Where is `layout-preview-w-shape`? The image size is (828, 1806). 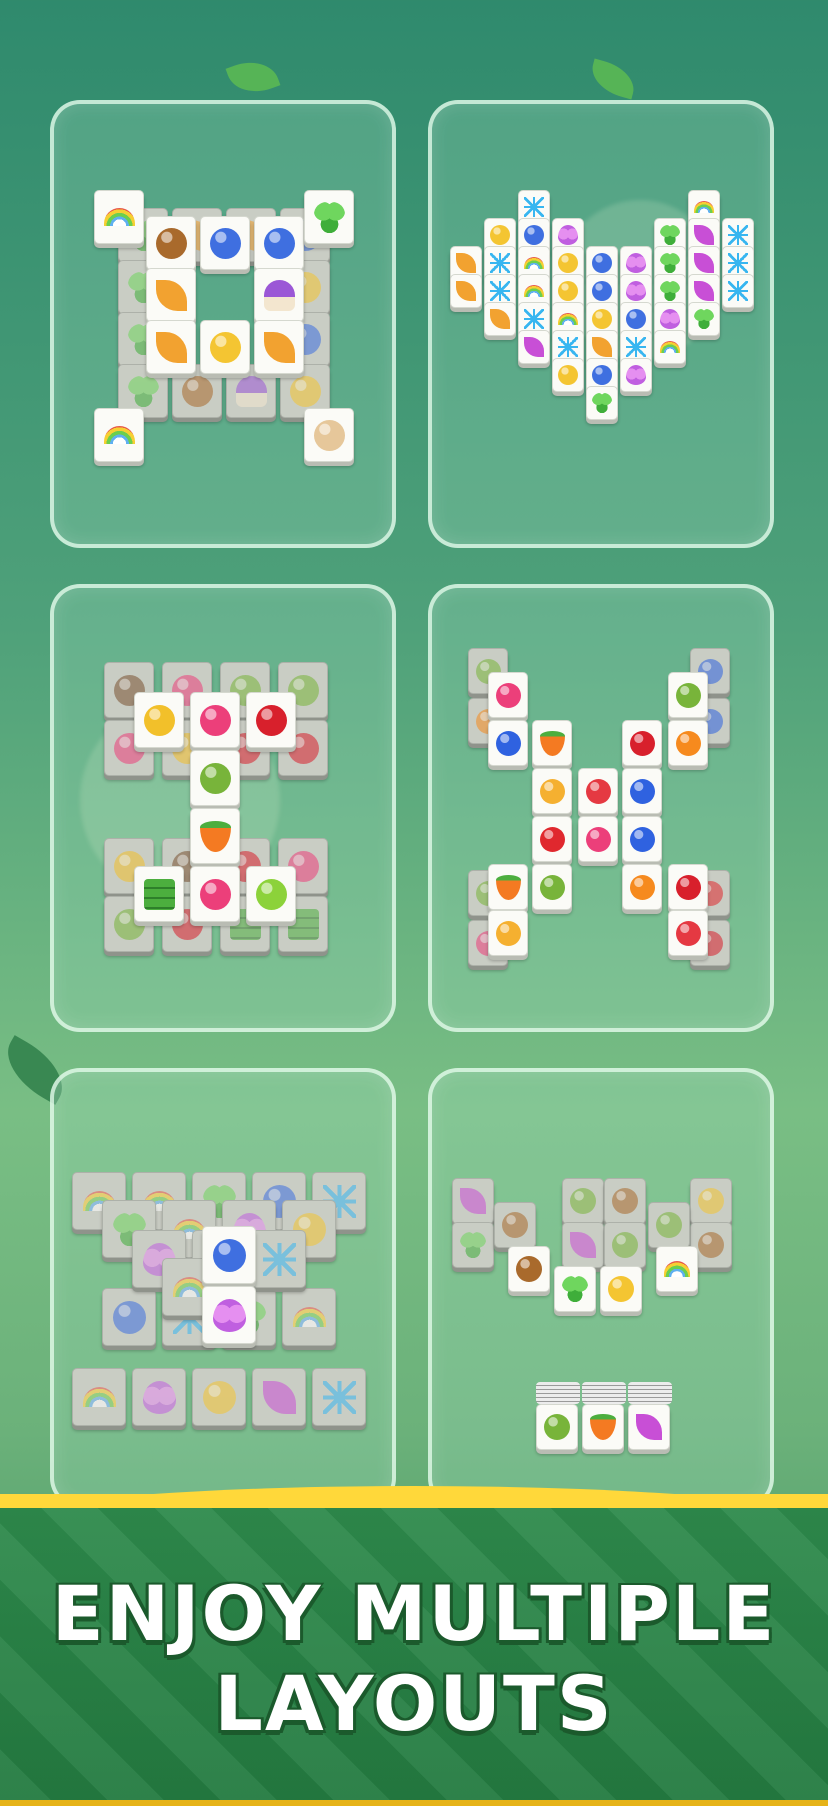
layout-preview-w-shape is located at coordinates (601, 1288).